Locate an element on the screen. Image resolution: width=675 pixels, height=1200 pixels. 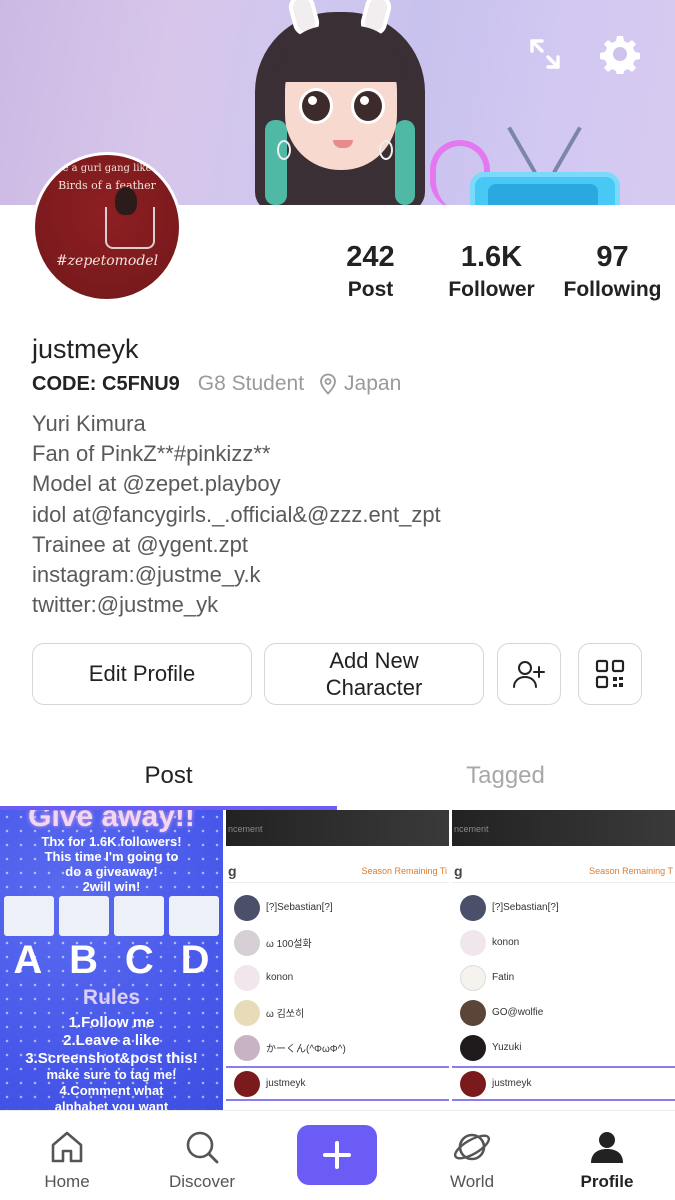
add-person-icon is located at coordinates (529, 674).